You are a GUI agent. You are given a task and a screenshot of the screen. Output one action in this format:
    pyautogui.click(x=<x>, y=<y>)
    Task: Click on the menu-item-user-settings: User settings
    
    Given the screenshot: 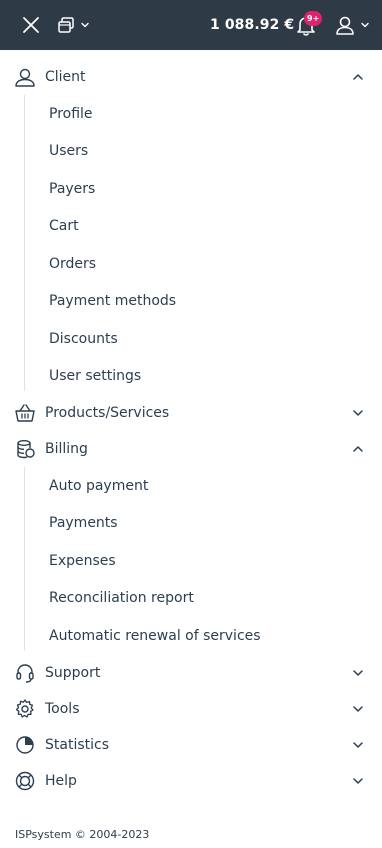 What is the action you would take?
    pyautogui.click(x=95, y=376)
    